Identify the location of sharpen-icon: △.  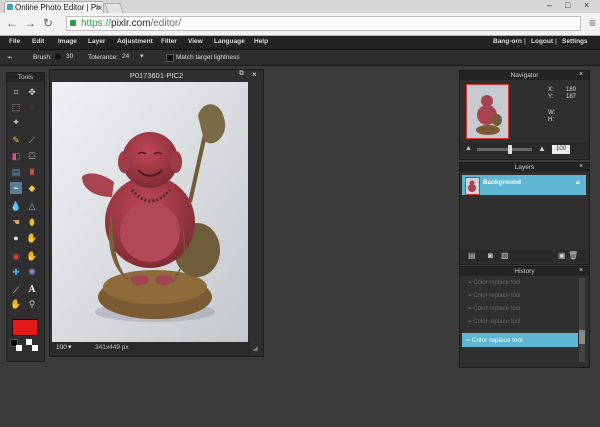
(32, 206).